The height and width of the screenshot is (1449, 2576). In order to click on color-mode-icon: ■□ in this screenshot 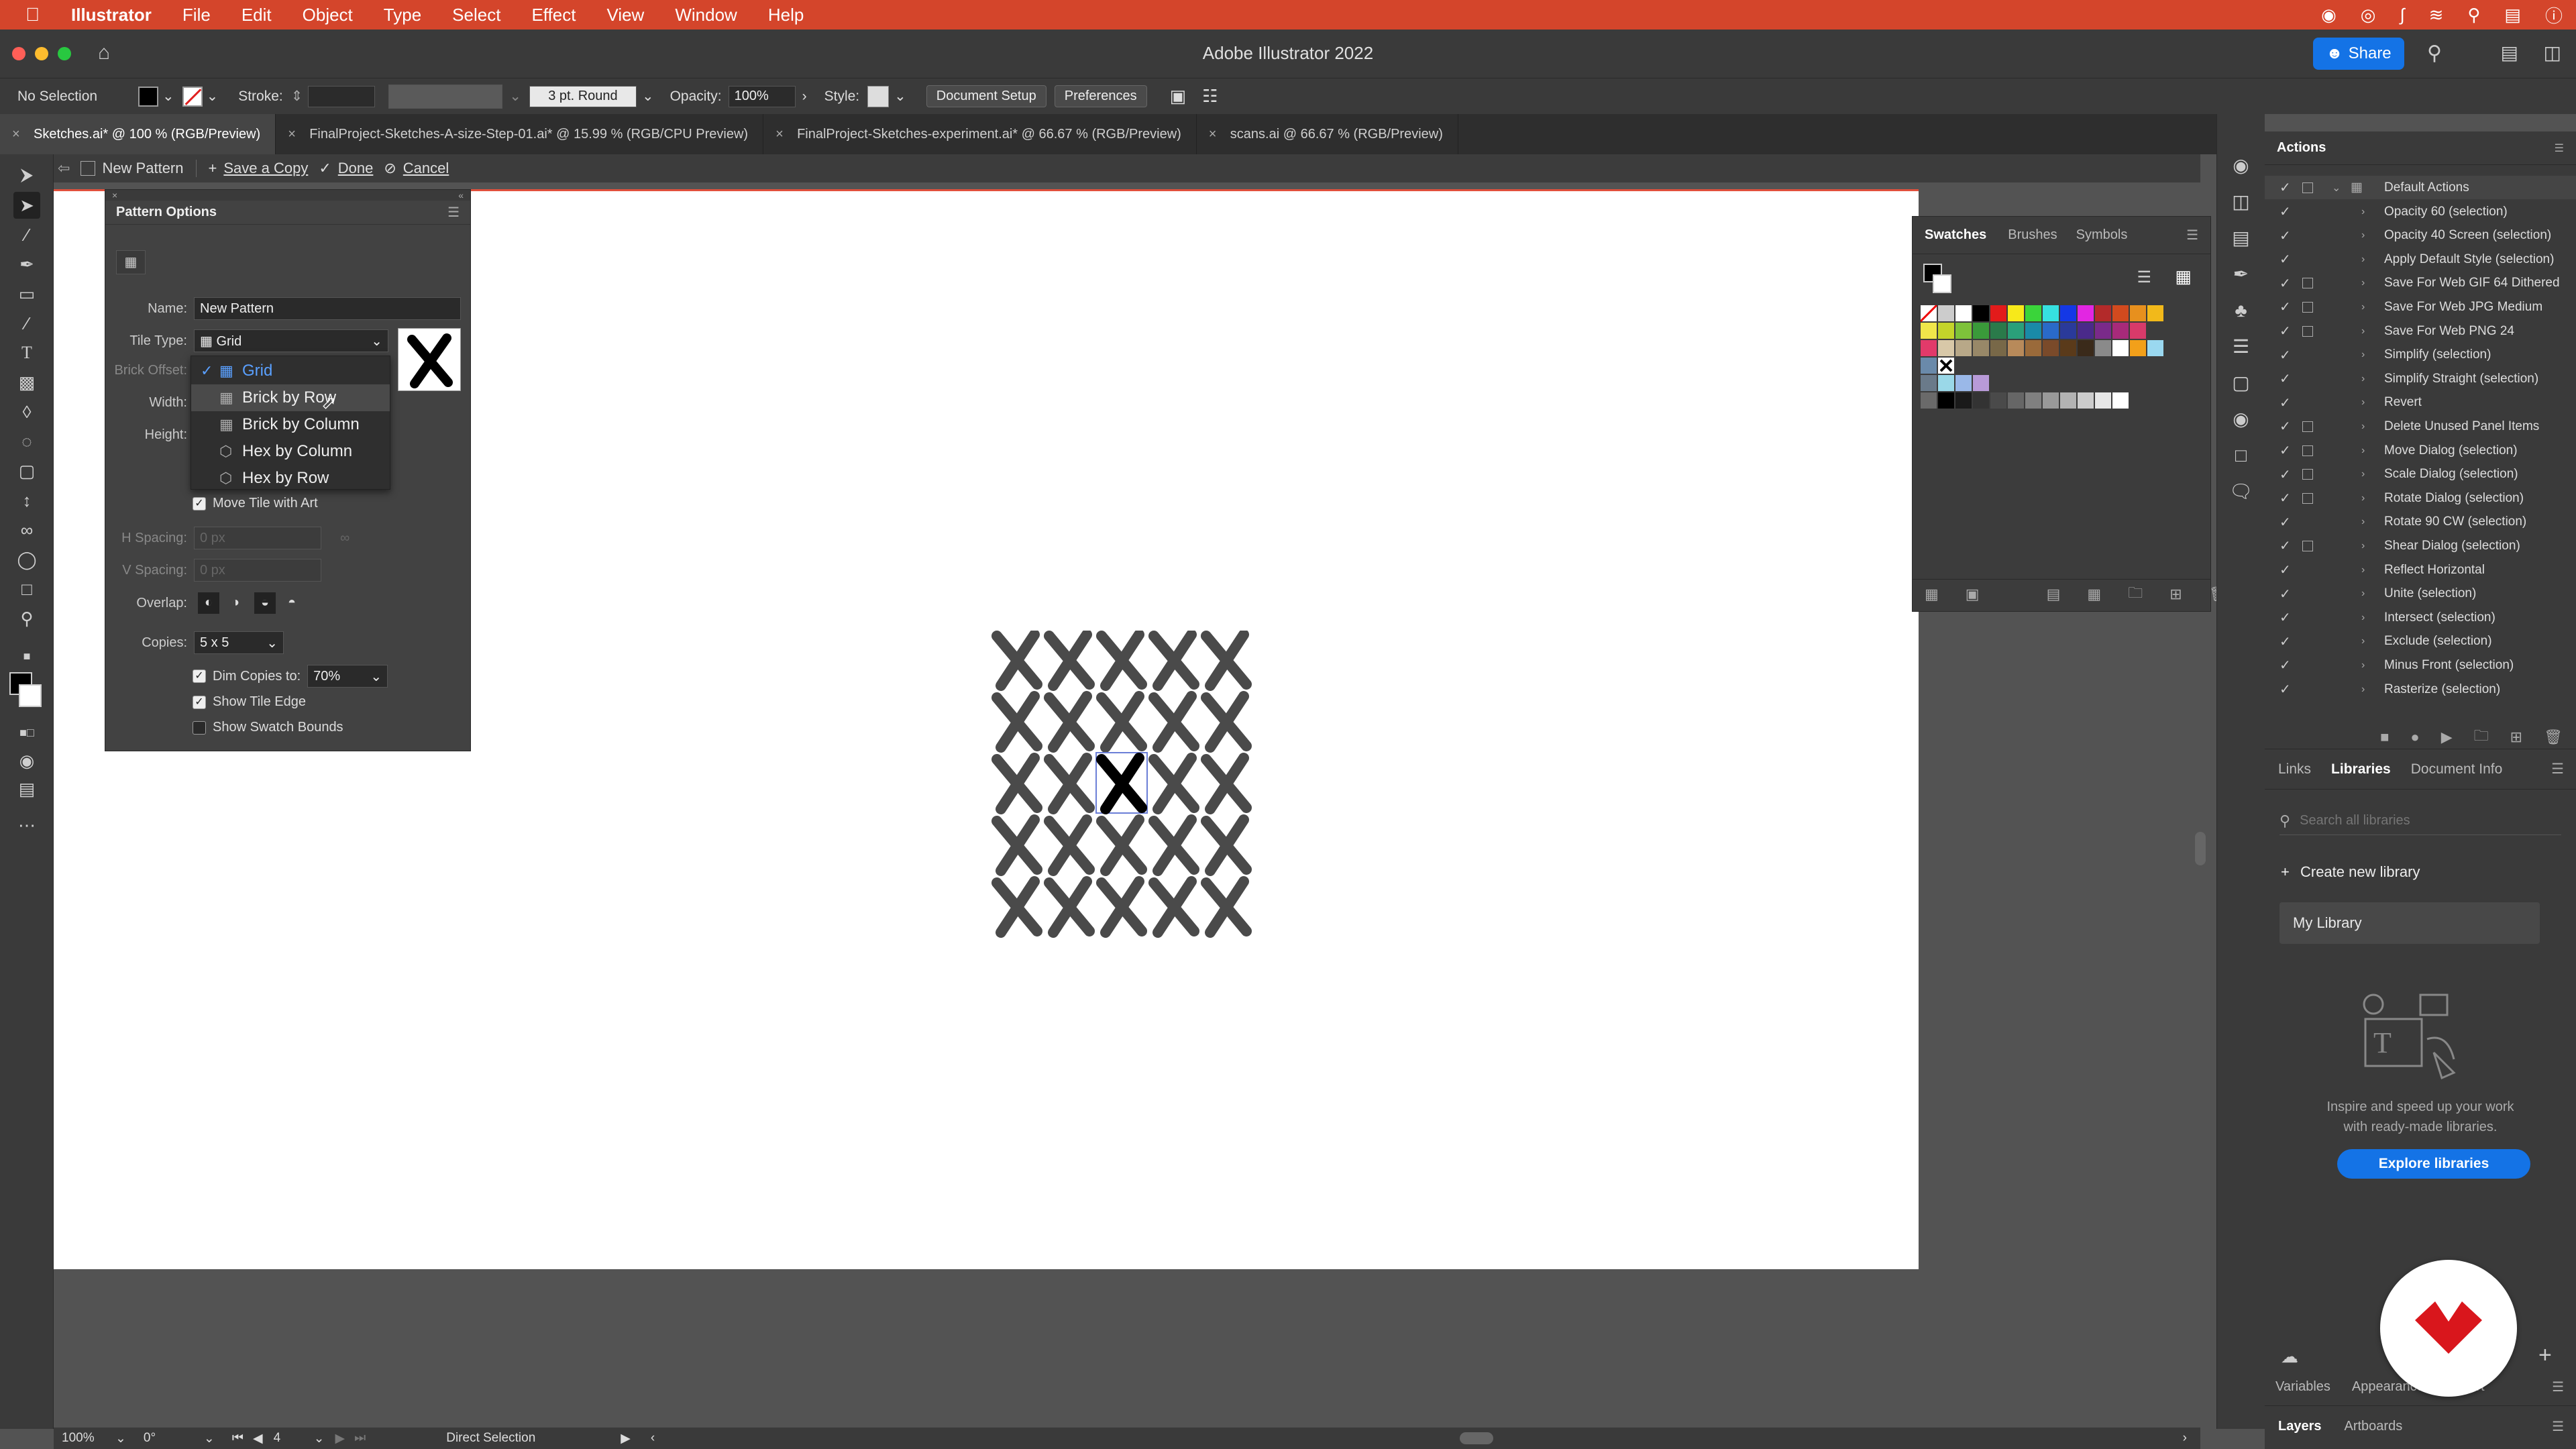, I will do `click(26, 732)`.